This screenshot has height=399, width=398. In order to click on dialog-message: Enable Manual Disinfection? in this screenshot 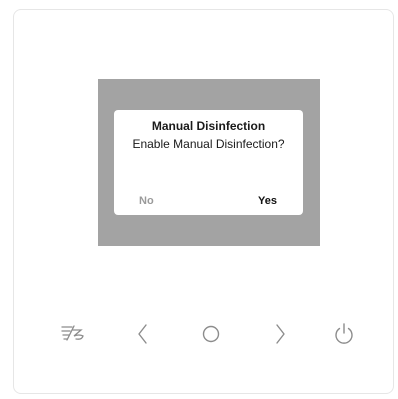, I will do `click(208, 144)`.